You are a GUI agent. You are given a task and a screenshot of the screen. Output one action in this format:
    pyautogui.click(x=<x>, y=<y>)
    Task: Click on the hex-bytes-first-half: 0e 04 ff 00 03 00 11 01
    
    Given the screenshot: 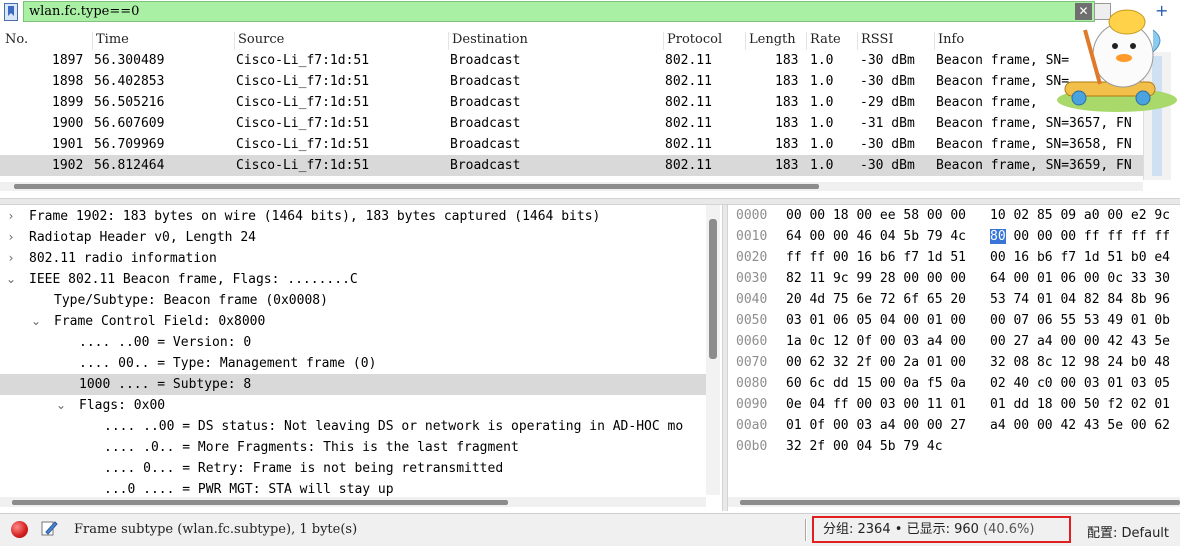 What is the action you would take?
    pyautogui.click(x=876, y=404)
    